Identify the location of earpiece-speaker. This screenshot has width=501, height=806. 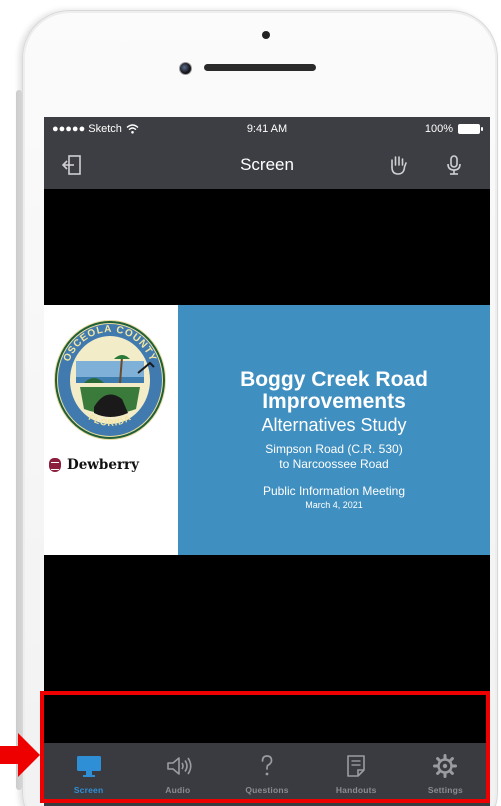
(260, 67).